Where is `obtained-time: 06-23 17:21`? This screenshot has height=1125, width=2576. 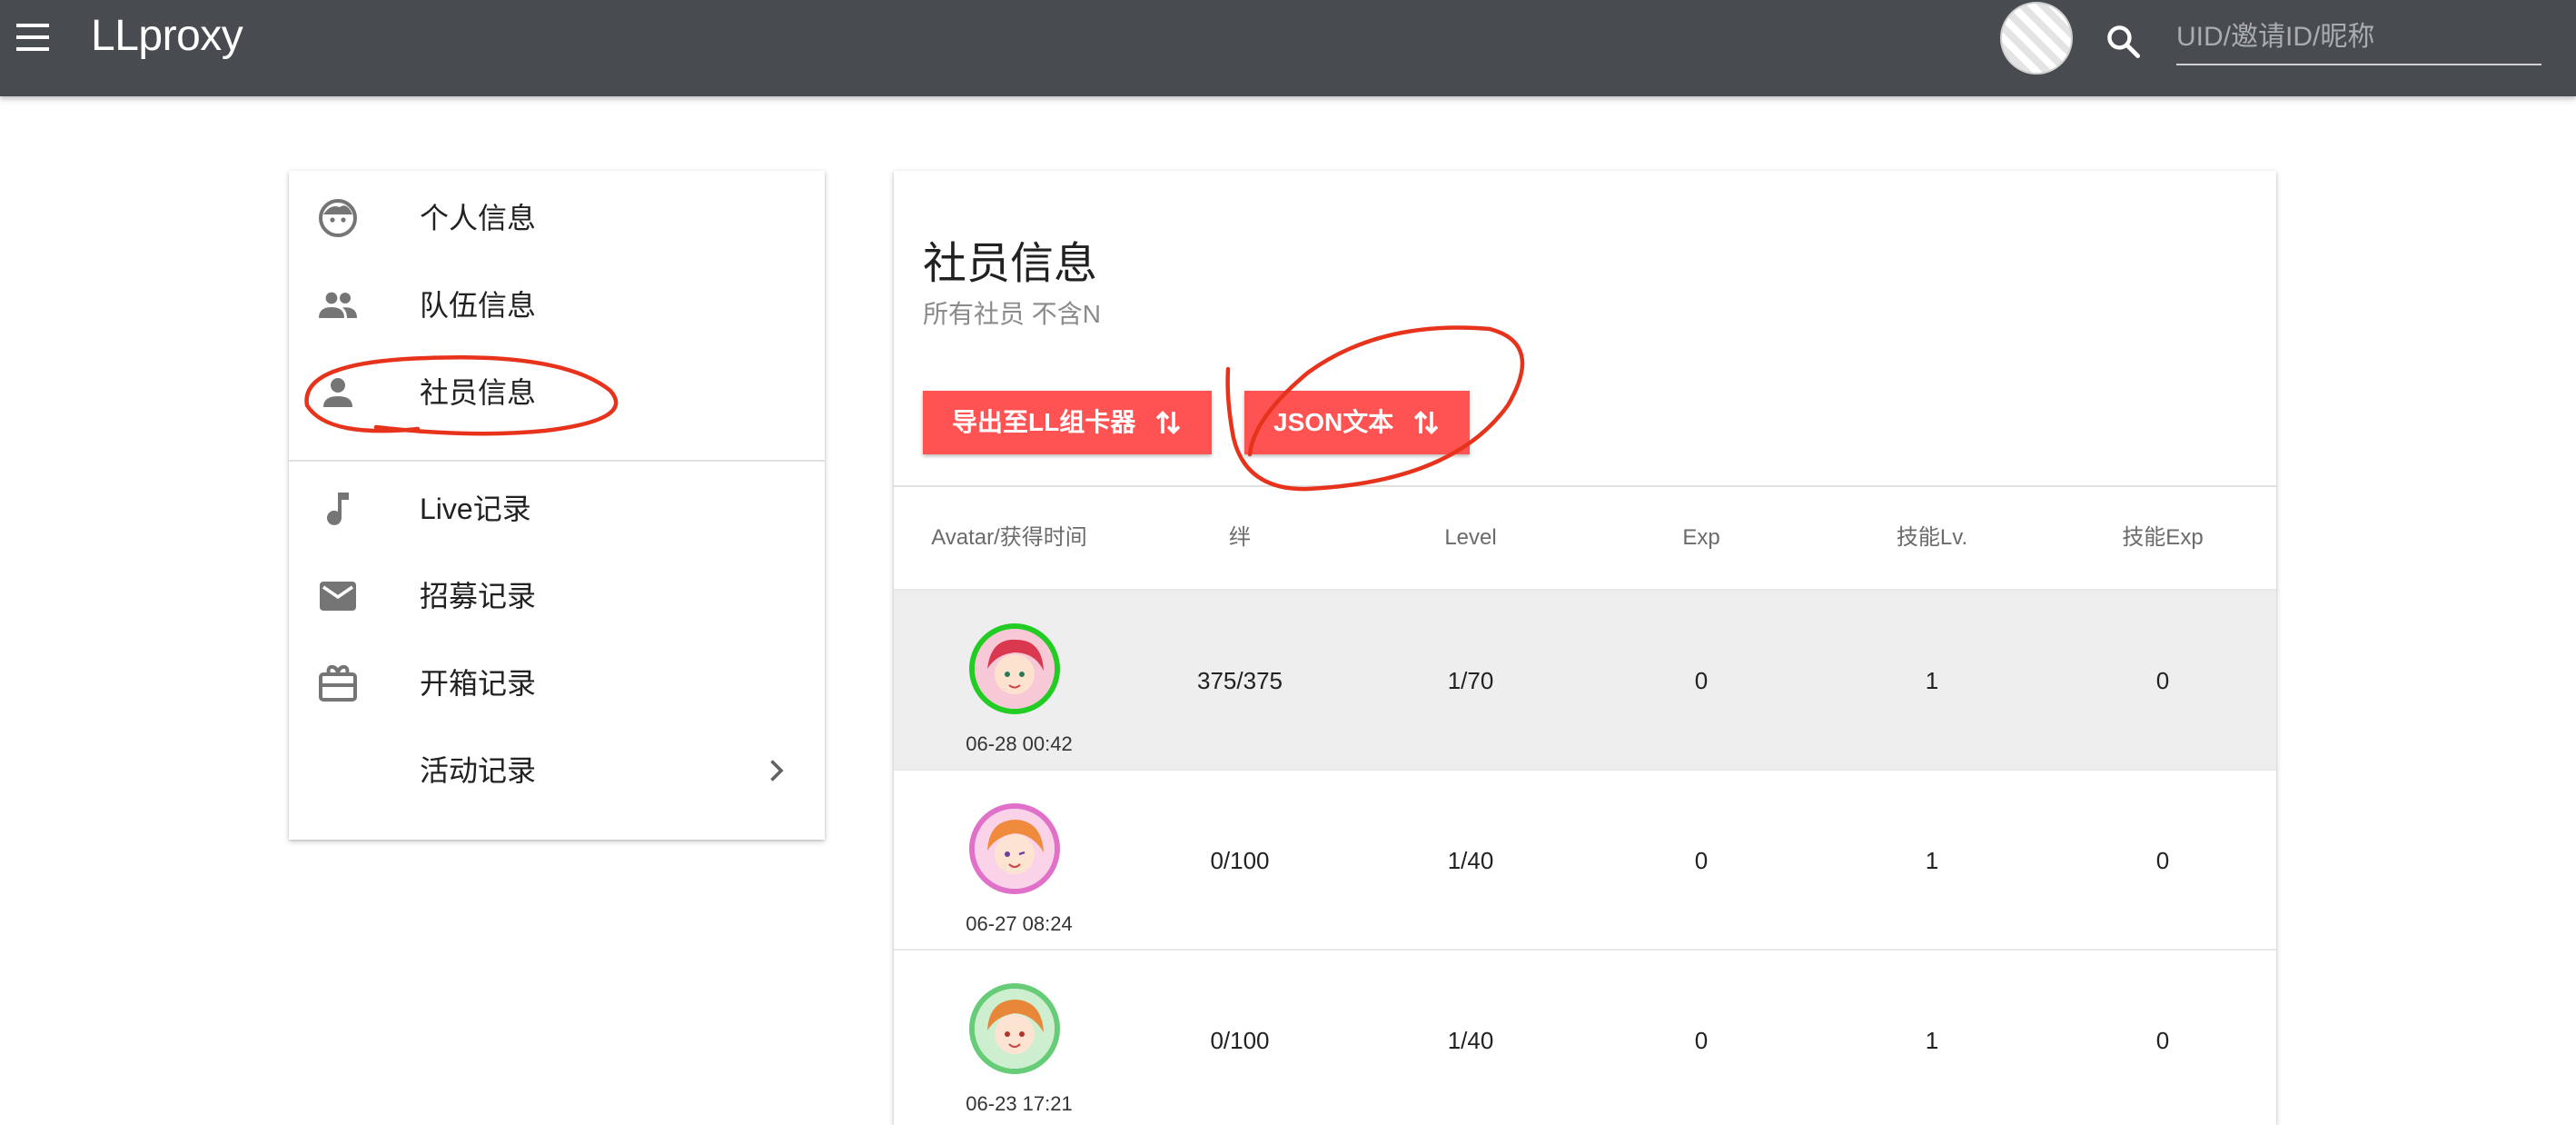 obtained-time: 06-23 17:21 is located at coordinates (1019, 1103).